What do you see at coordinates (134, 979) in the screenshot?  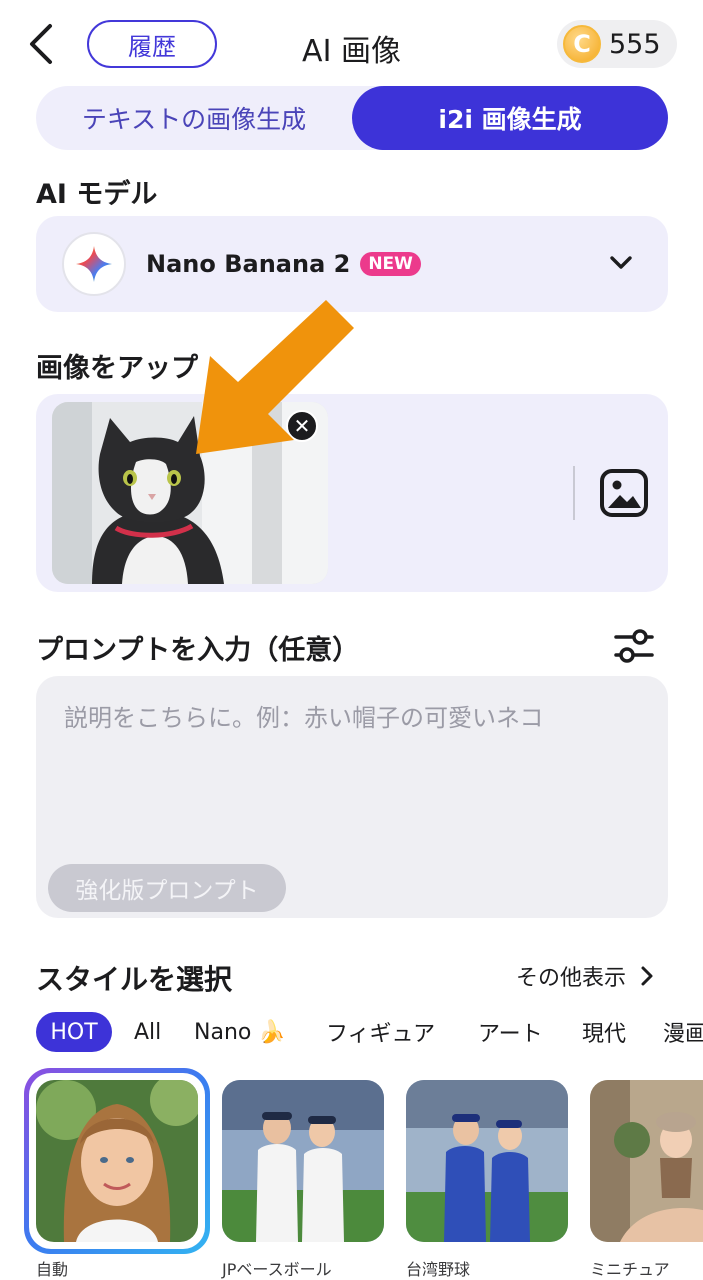 I see `style-section-label: スタイルを選択` at bounding box center [134, 979].